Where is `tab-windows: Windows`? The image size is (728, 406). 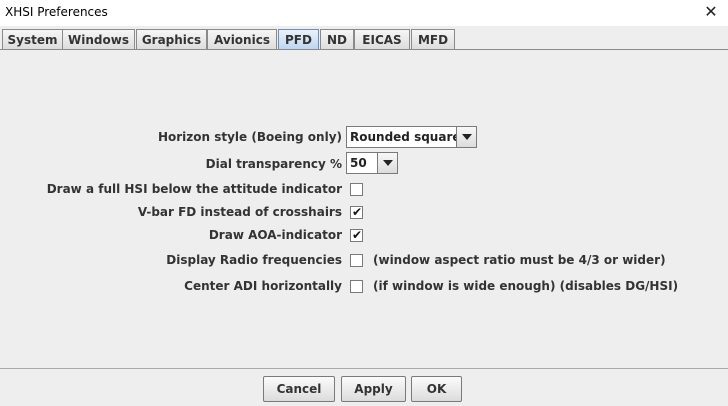 tab-windows: Windows is located at coordinates (98, 39).